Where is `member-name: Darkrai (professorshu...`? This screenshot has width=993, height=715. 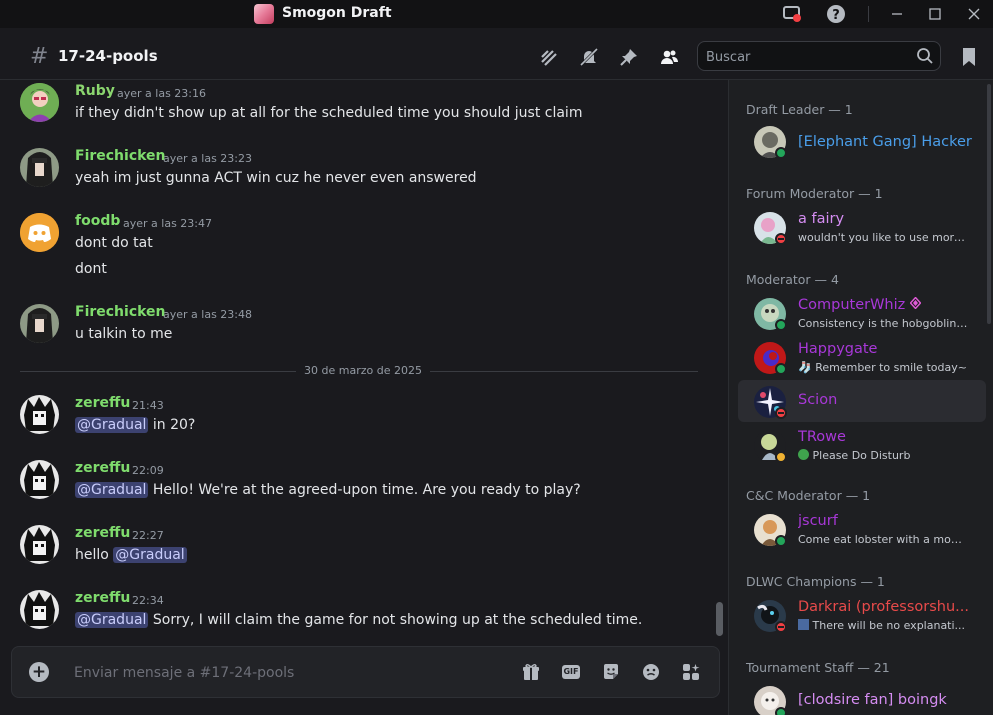
member-name: Darkrai (professorshu... is located at coordinates (883, 607).